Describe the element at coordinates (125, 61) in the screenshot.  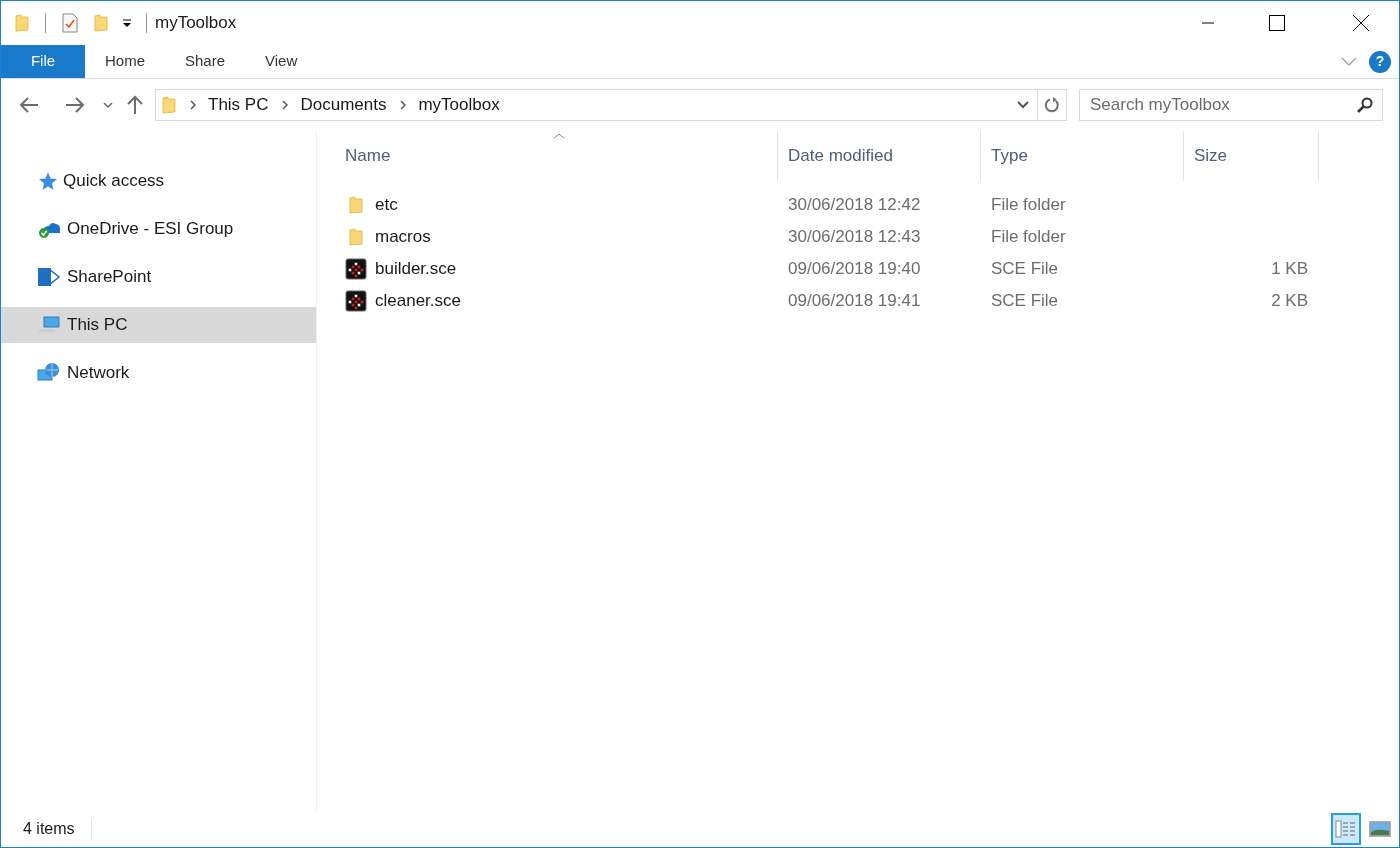
I see `ribbon-tab: Home` at that location.